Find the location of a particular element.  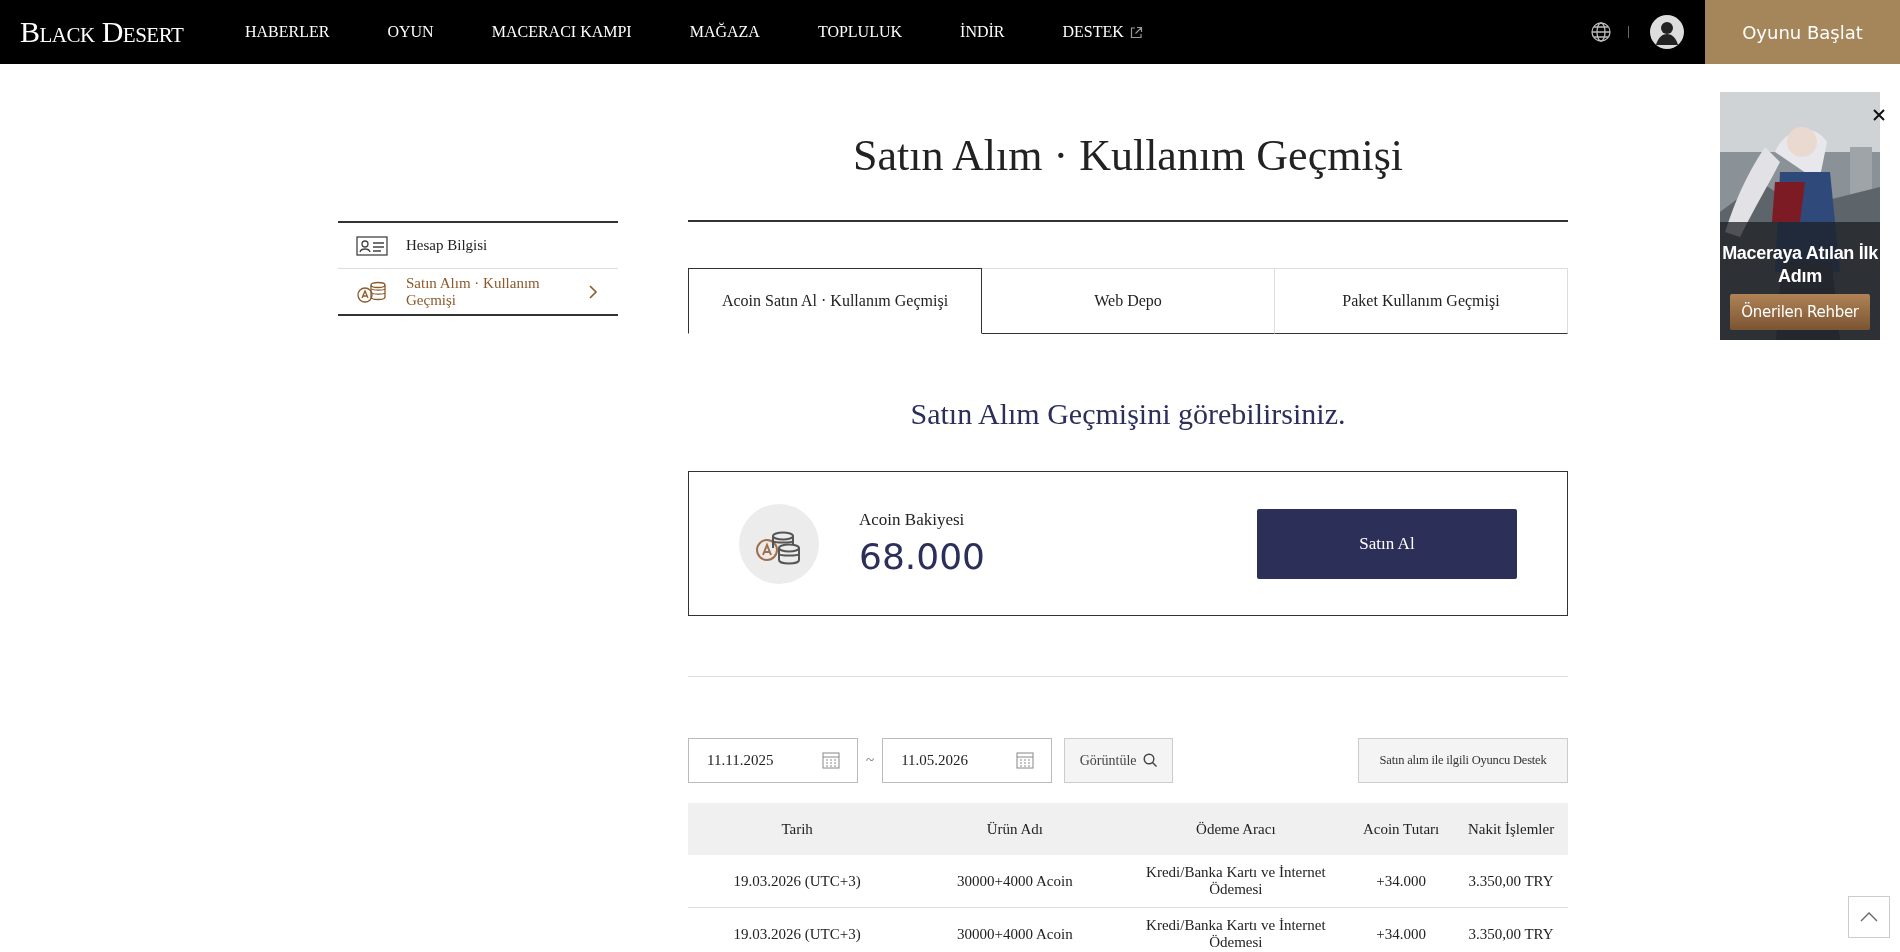

buy-button: Satın Al is located at coordinates (1387, 543).